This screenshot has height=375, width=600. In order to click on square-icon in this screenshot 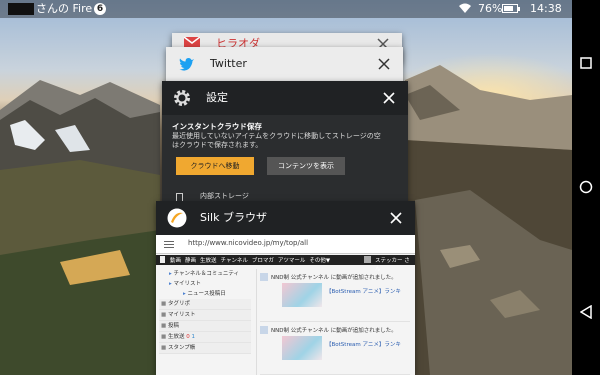, I will do `click(586, 63)`.